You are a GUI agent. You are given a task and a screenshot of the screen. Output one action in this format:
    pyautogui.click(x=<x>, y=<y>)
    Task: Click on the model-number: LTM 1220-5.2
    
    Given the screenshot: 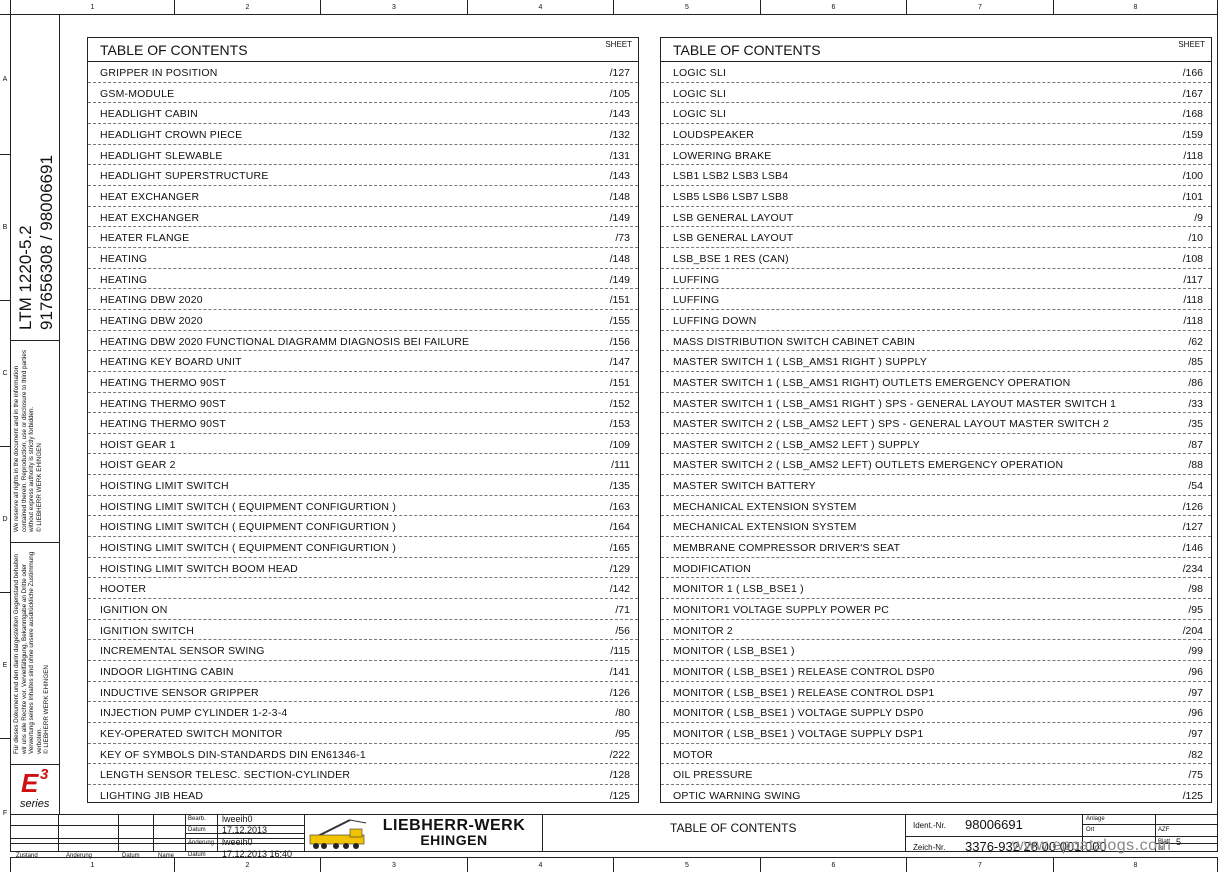 What is the action you would take?
    pyautogui.click(x=25, y=277)
    